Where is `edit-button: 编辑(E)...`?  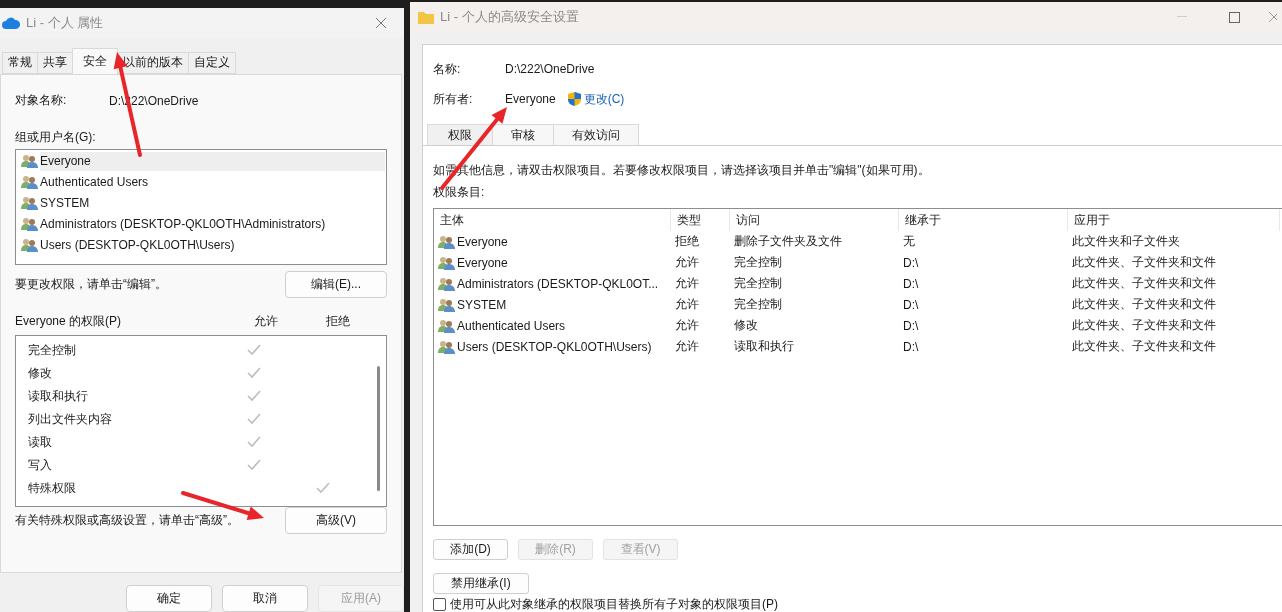
edit-button: 编辑(E)... is located at coordinates (336, 285).